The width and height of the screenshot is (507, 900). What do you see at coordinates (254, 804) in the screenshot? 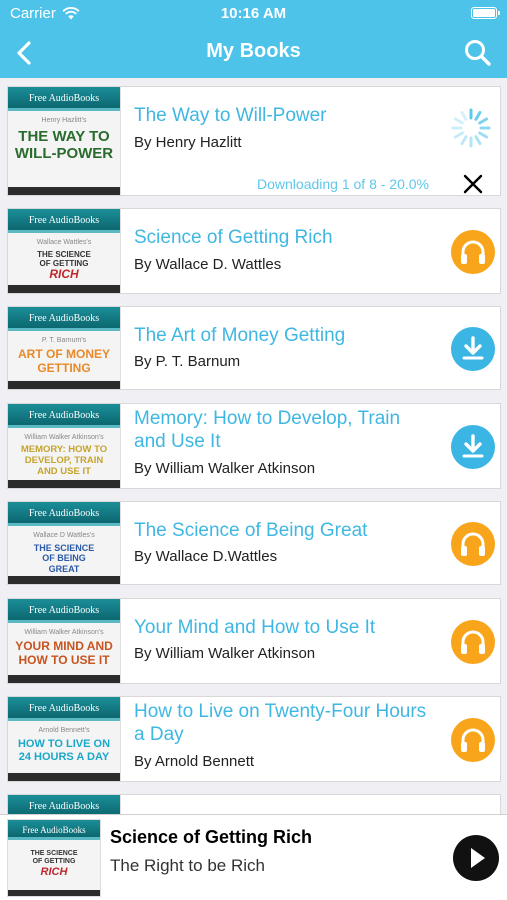
I see `book-row: Free AudioBooks` at bounding box center [254, 804].